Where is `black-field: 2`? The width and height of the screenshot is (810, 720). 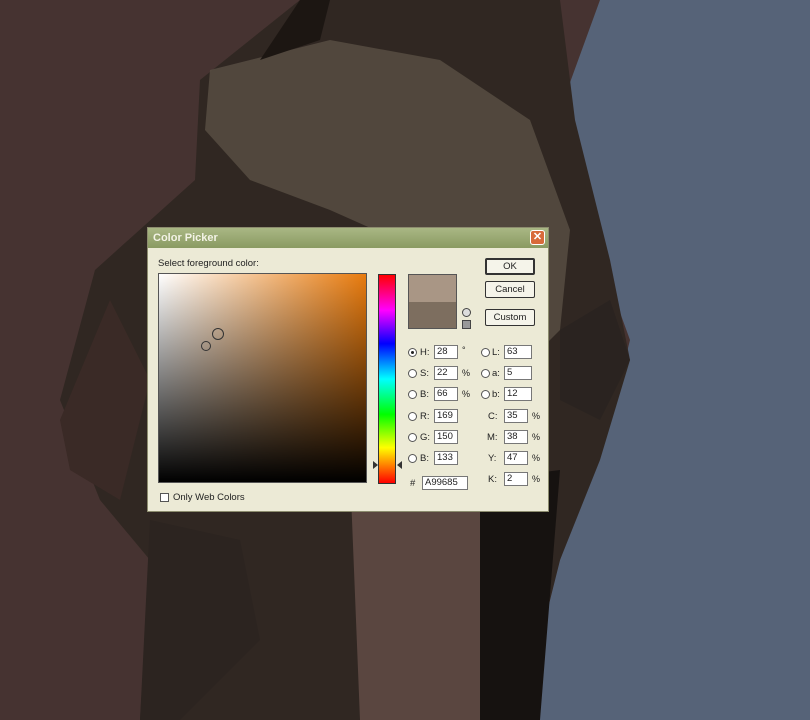 black-field: 2 is located at coordinates (516, 479).